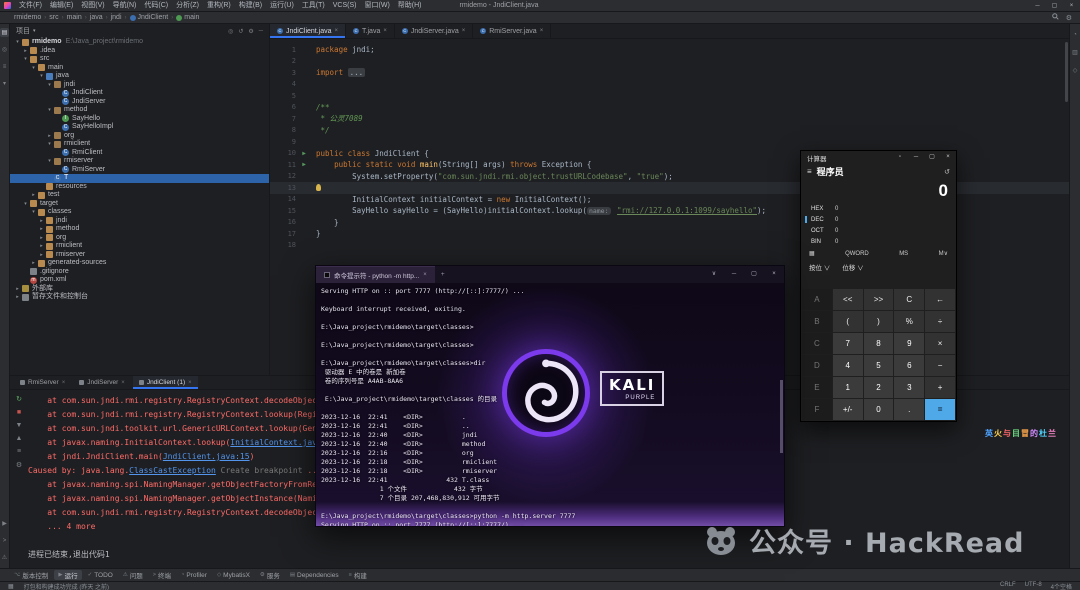 This screenshot has height=590, width=1080. Describe the element at coordinates (4, 540) in the screenshot. I see `terminal-icon: >` at that location.